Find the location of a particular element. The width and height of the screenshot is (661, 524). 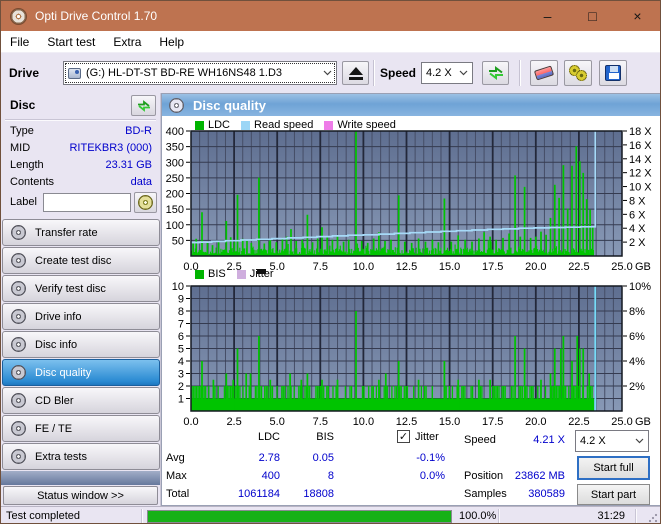

sidebar-item-fe-te: FE / TE is located at coordinates (81, 428).